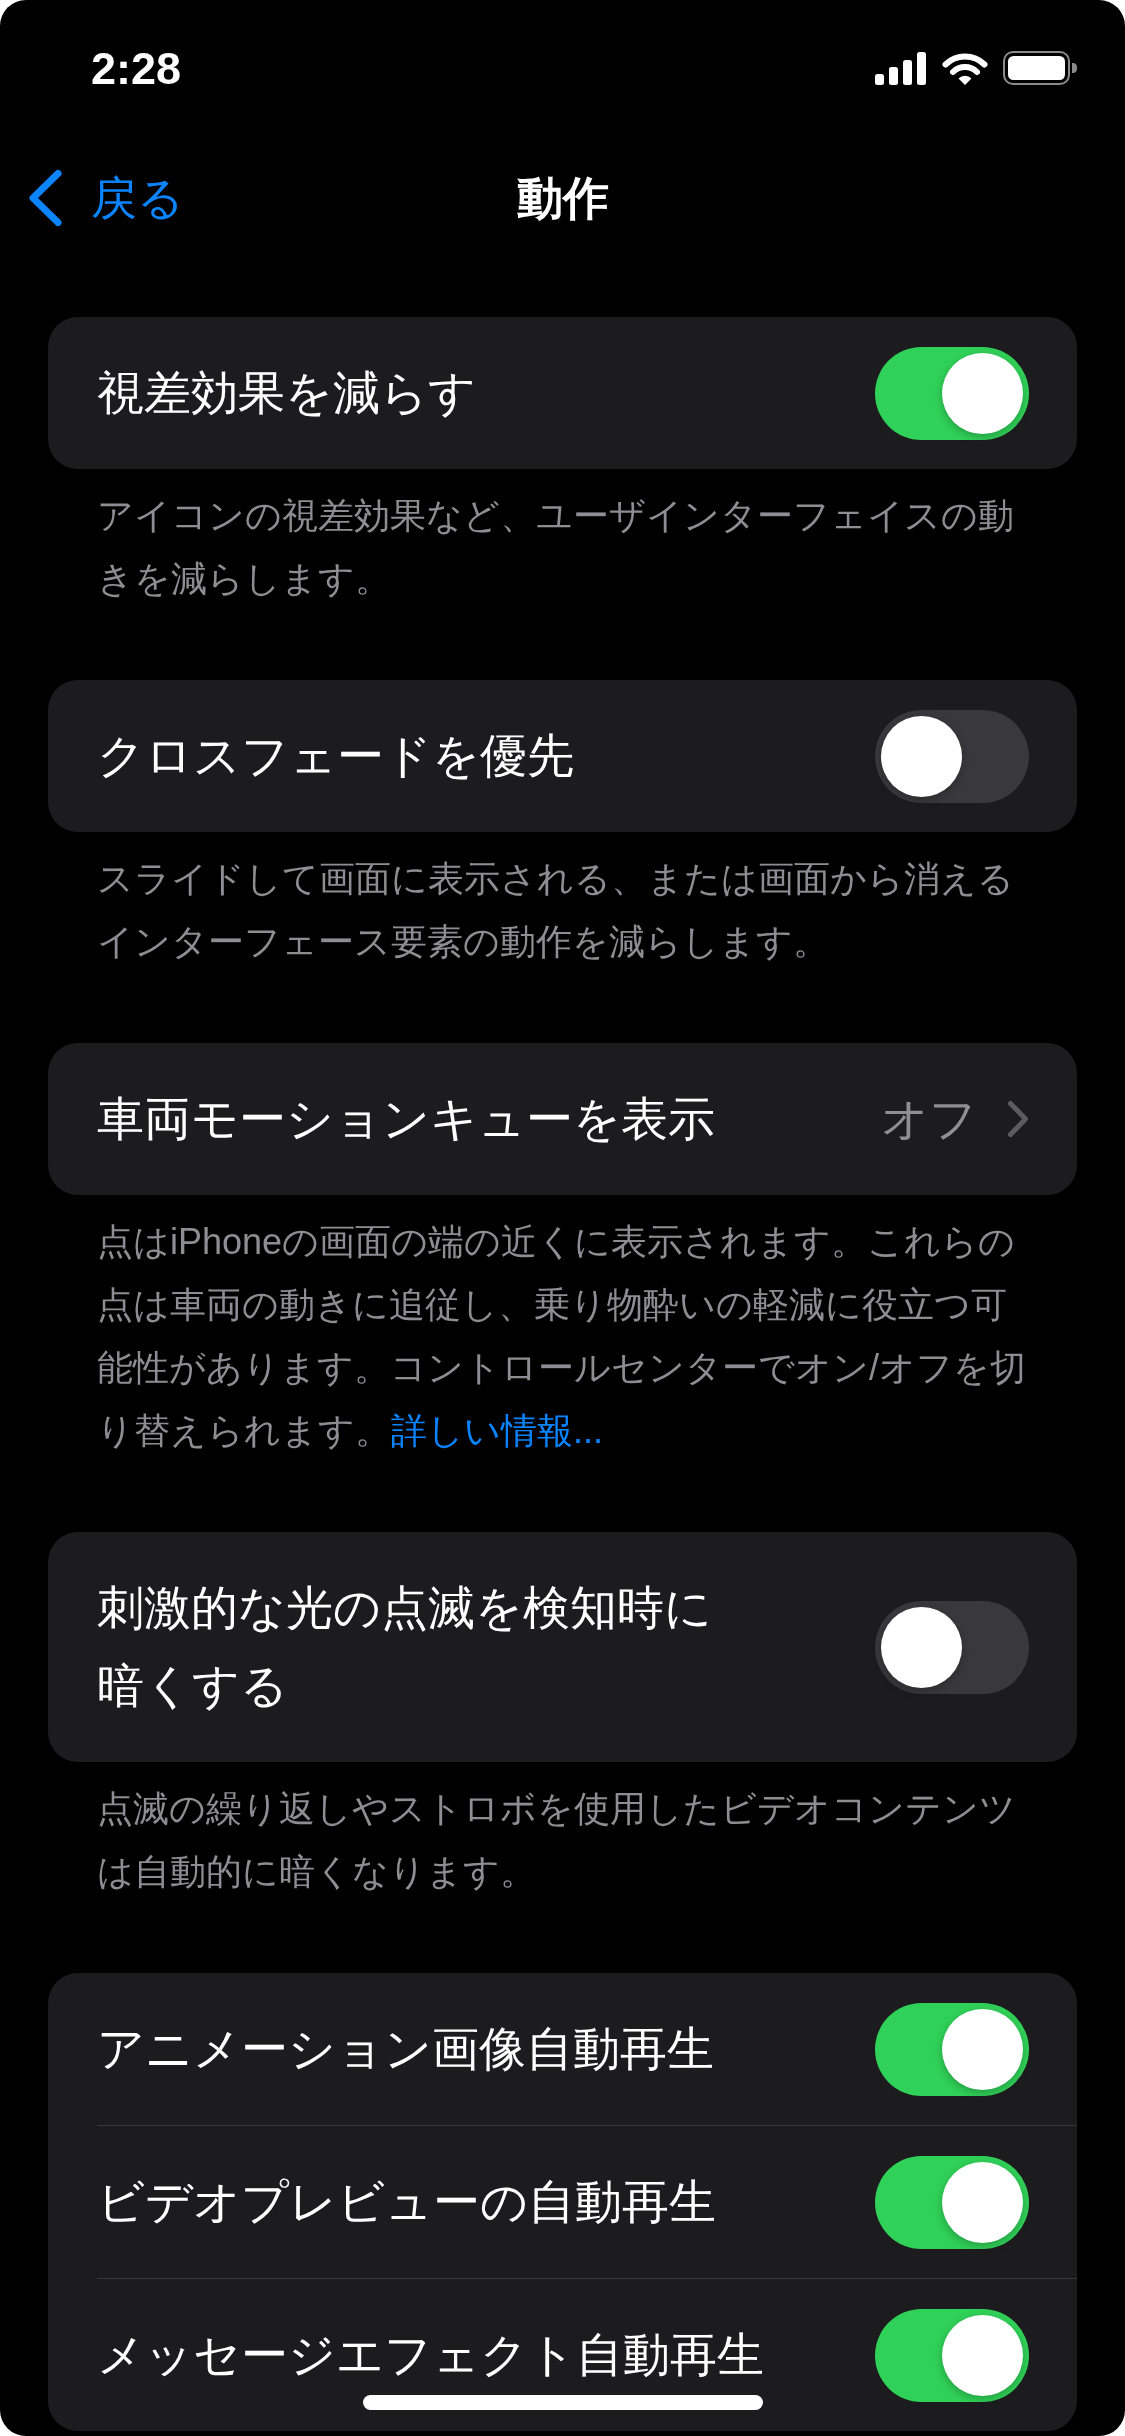 The height and width of the screenshot is (2436, 1125). What do you see at coordinates (405, 2048) in the screenshot?
I see `setting-label: アニメーション画像自動再生` at bounding box center [405, 2048].